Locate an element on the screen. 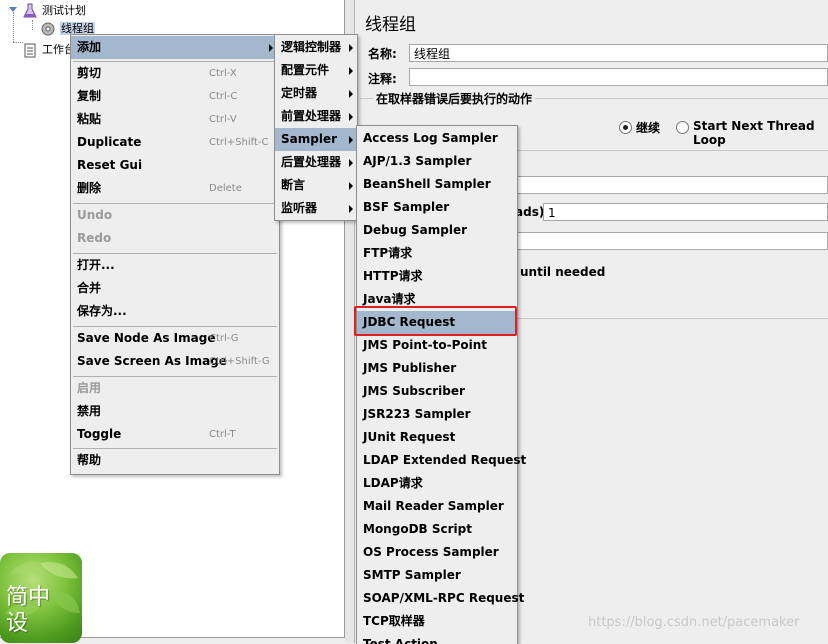 The height and width of the screenshot is (644, 828). menu-item-sampler: JMS Publisher is located at coordinates (437, 368).